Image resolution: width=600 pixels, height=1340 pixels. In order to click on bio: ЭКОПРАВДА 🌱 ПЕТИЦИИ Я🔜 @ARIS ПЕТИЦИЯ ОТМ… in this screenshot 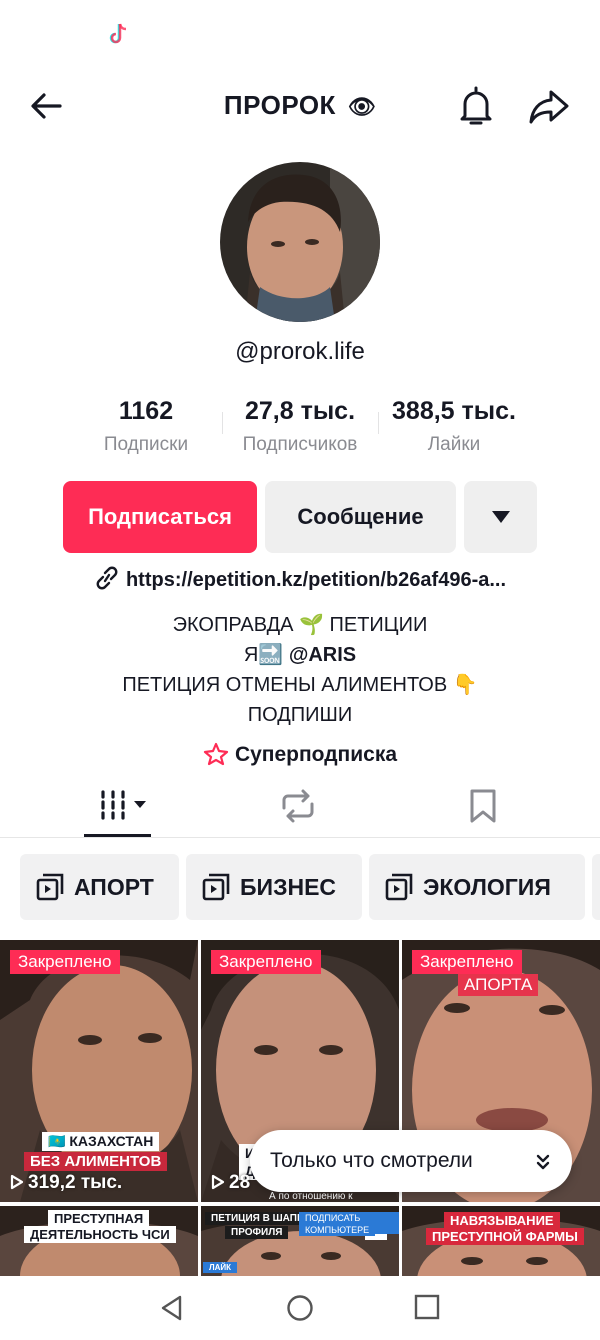, I will do `click(300, 670)`.